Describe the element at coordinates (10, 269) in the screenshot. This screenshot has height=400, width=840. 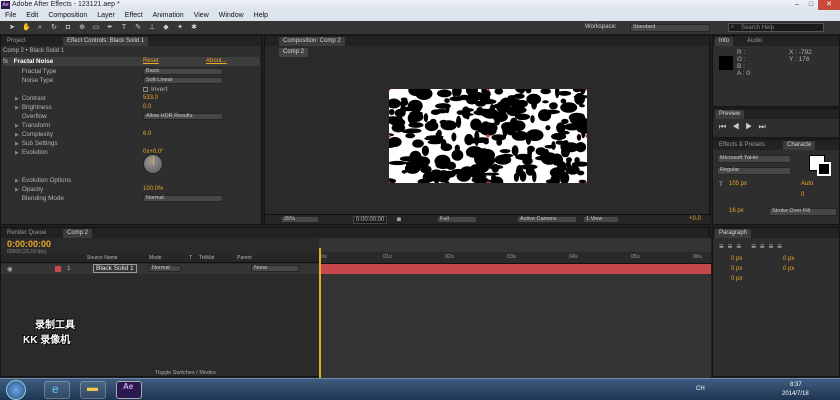
I see `visibility-icon: ◉` at that location.